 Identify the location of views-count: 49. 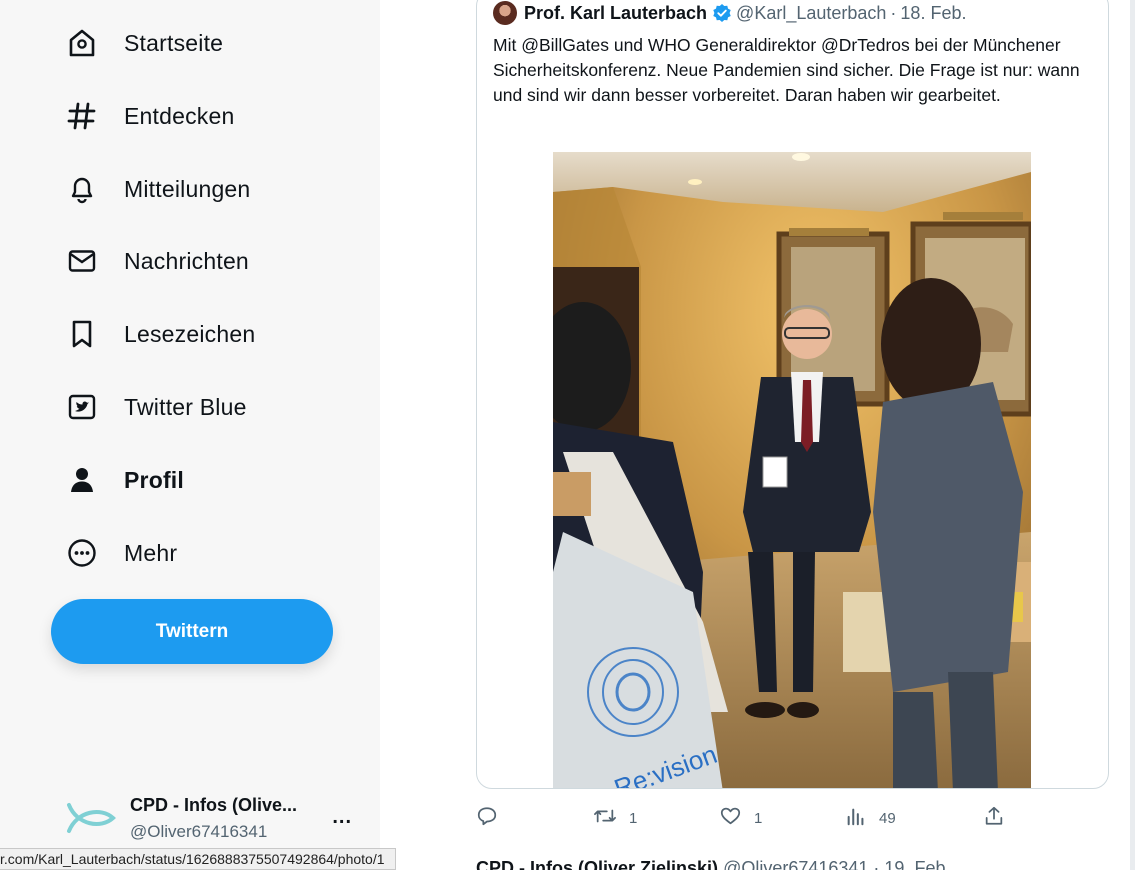
(887, 818).